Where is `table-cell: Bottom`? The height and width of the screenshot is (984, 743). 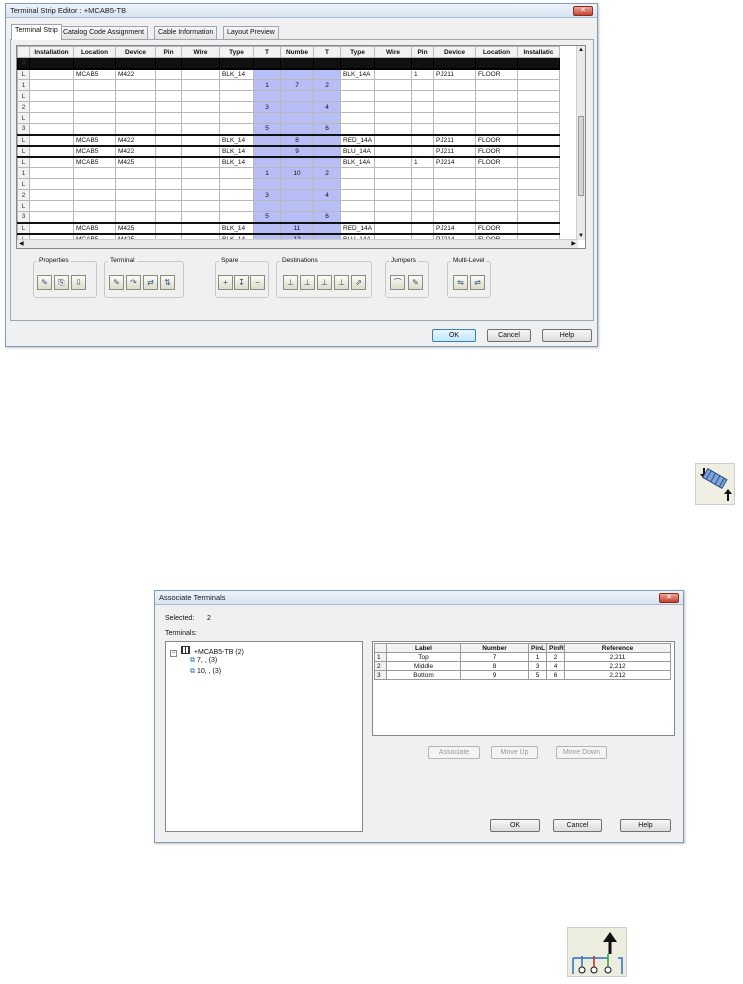
table-cell: Bottom is located at coordinates (423, 675).